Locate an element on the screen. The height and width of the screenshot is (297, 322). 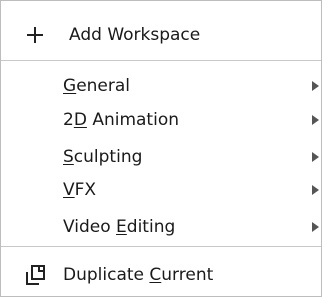
add-workspace-label: Add Workspace is located at coordinates (135, 35).